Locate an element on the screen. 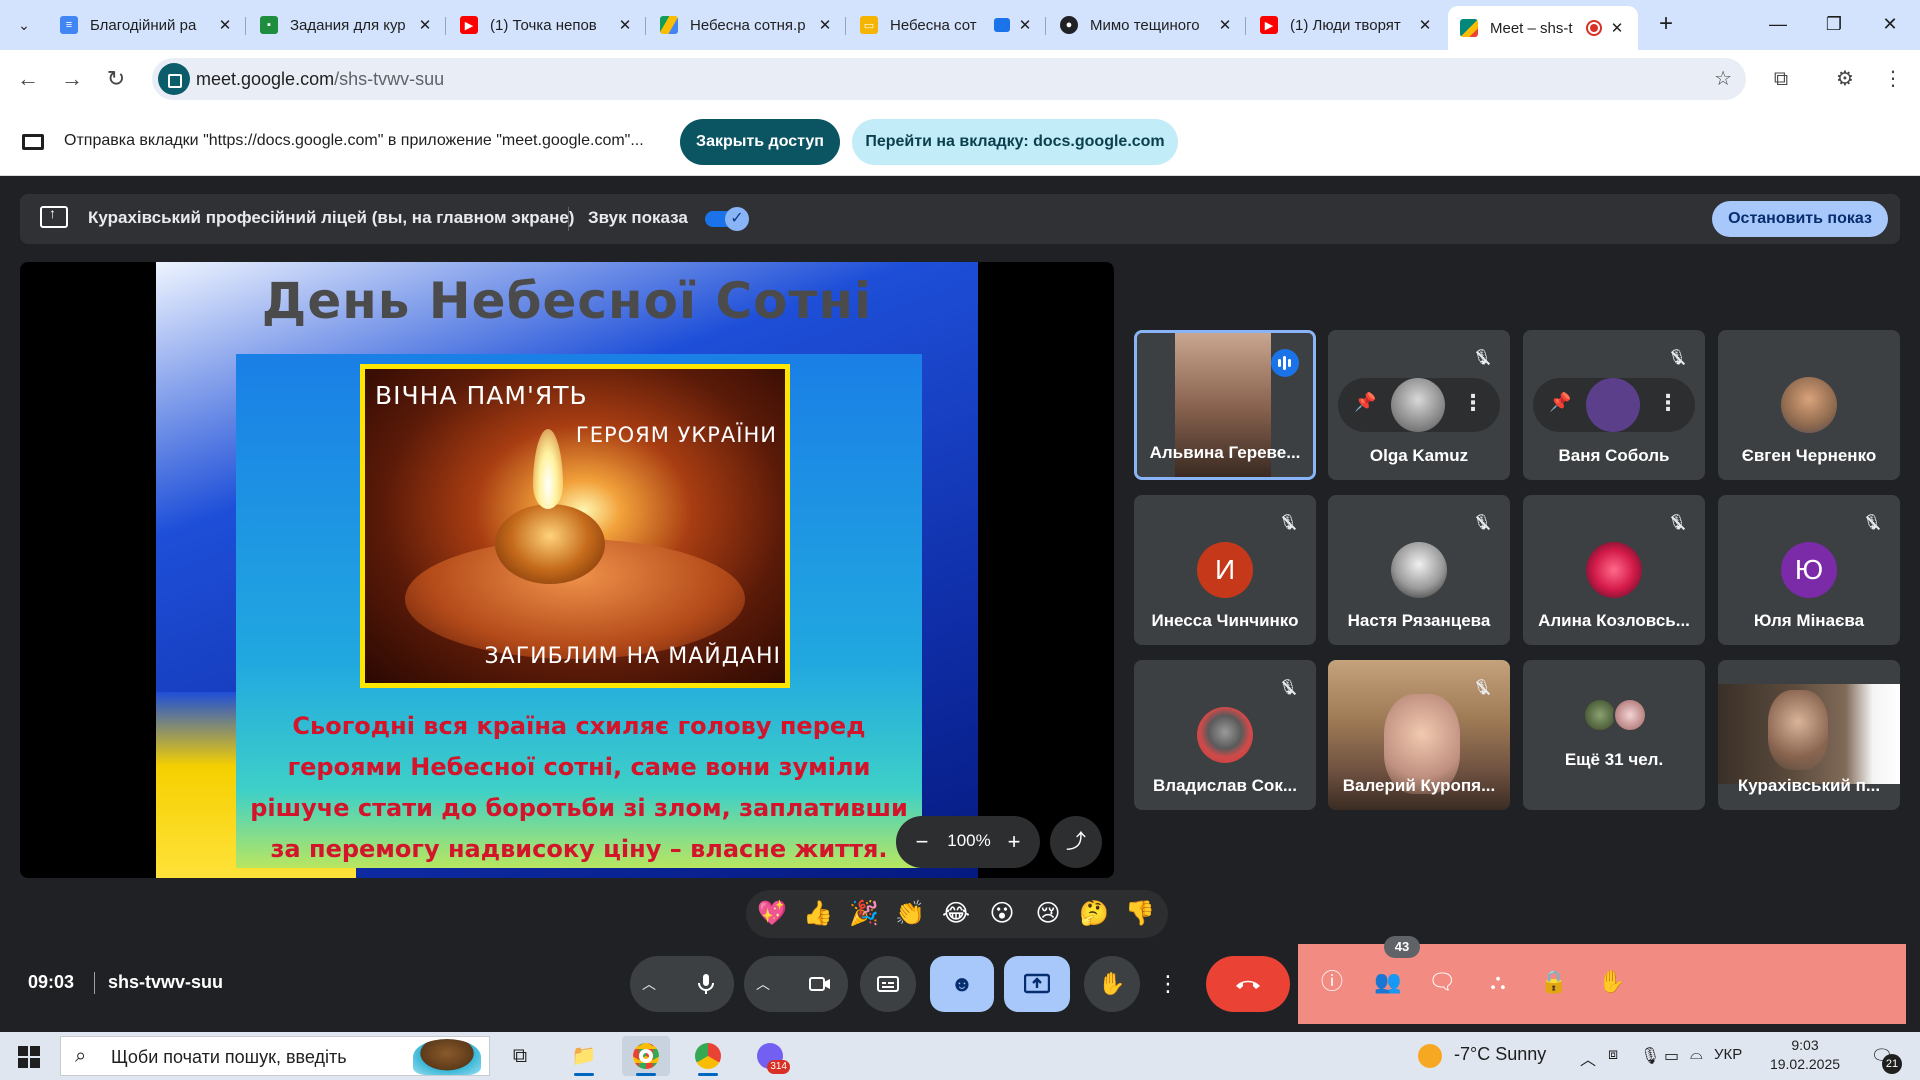 Image resolution: width=1920 pixels, height=1080 pixels. browser-tab: ≡ Благодійний ра ✕ is located at coordinates (147, 25).